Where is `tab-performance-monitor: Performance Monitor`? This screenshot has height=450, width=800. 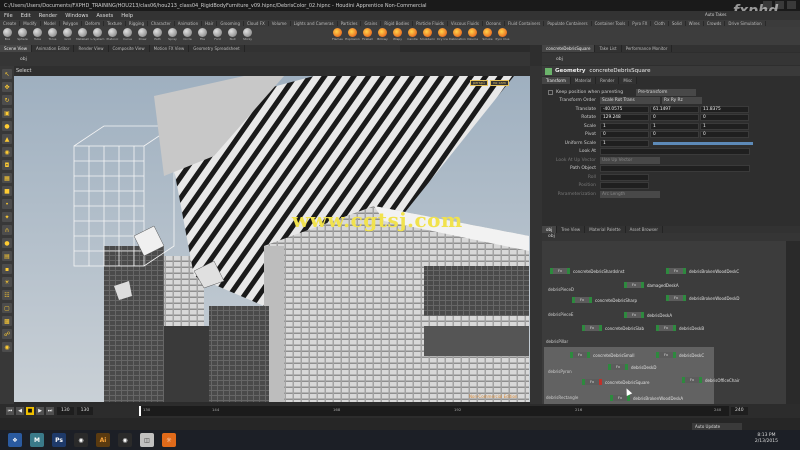 tab-performance-monitor: Performance Monitor is located at coordinates (647, 48).